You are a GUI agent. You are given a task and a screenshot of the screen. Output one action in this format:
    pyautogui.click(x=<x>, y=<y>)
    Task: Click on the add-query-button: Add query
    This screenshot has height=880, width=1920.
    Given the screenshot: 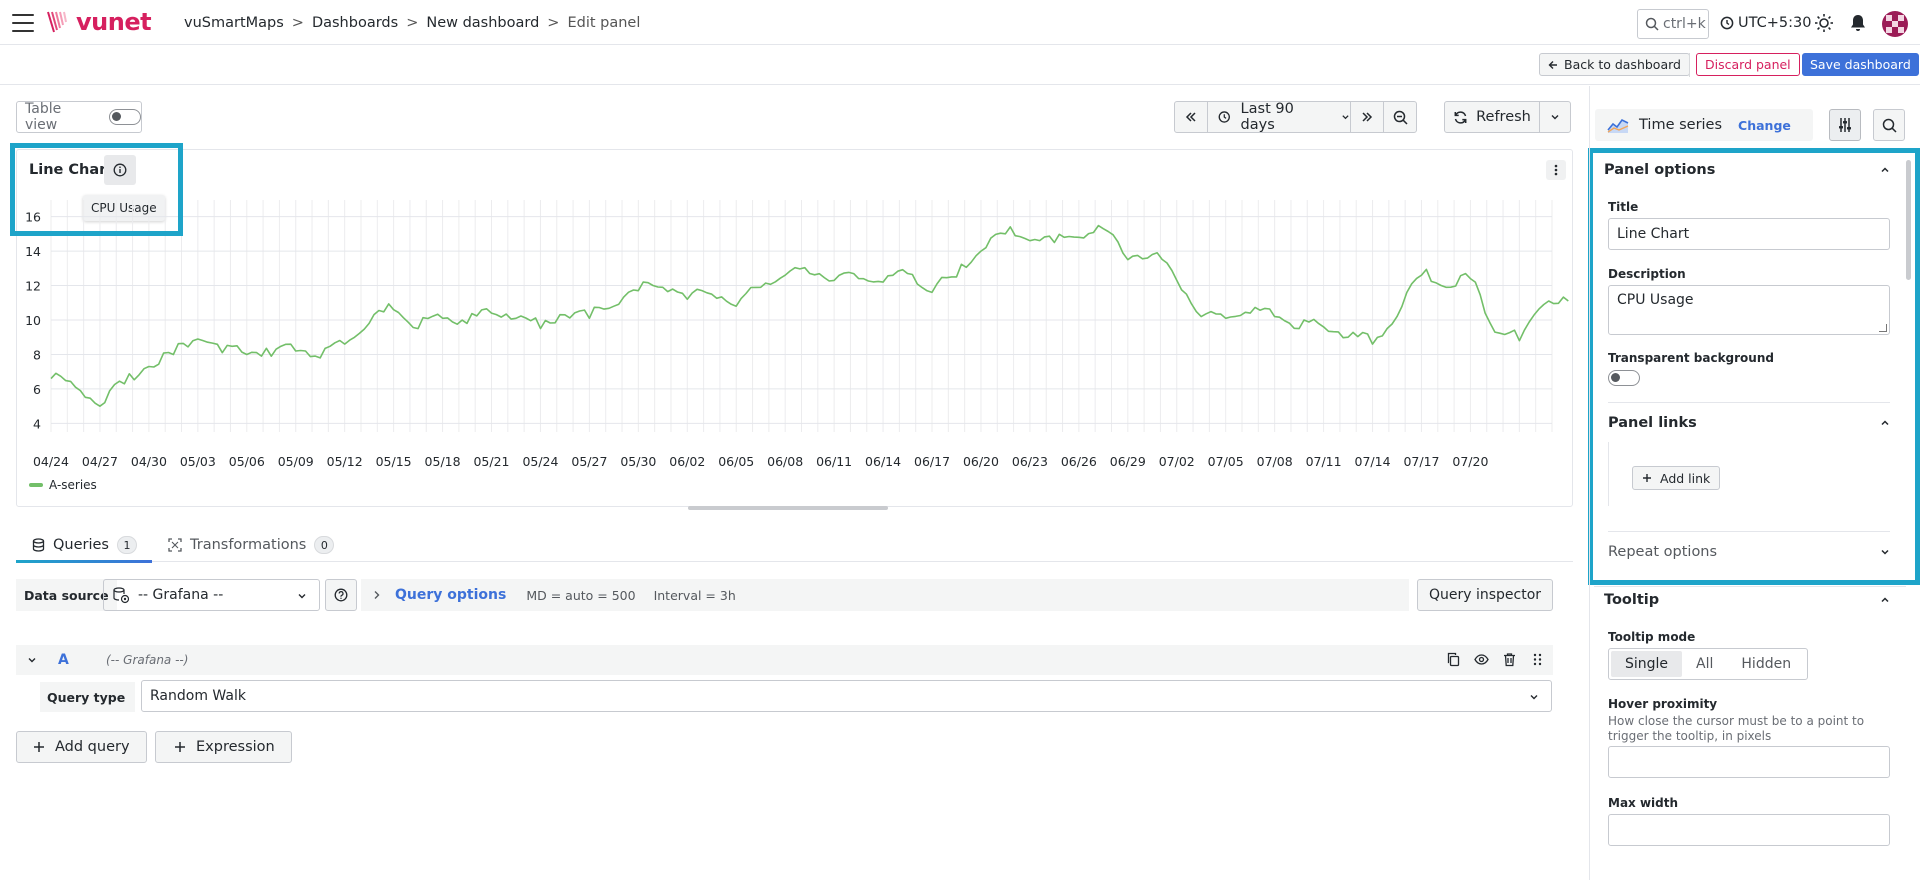 What is the action you would take?
    pyautogui.click(x=81, y=747)
    